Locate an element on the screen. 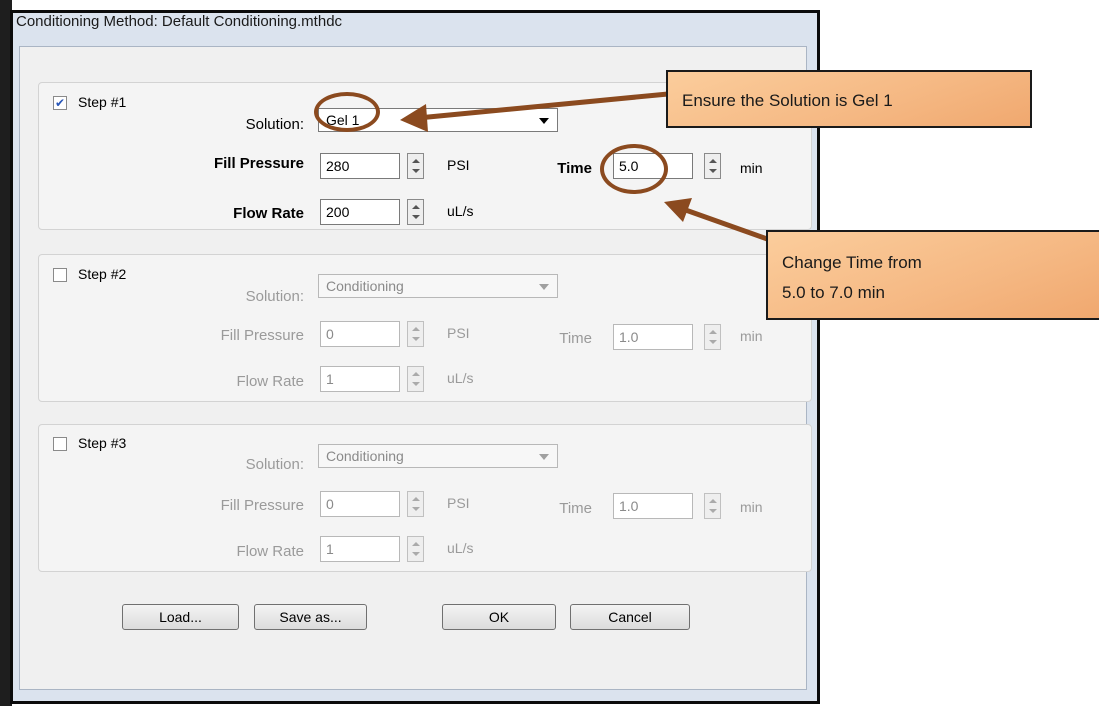 The image size is (1099, 706). solution-callout-text: Ensure the Solution is Gel 1 is located at coordinates (787, 100).